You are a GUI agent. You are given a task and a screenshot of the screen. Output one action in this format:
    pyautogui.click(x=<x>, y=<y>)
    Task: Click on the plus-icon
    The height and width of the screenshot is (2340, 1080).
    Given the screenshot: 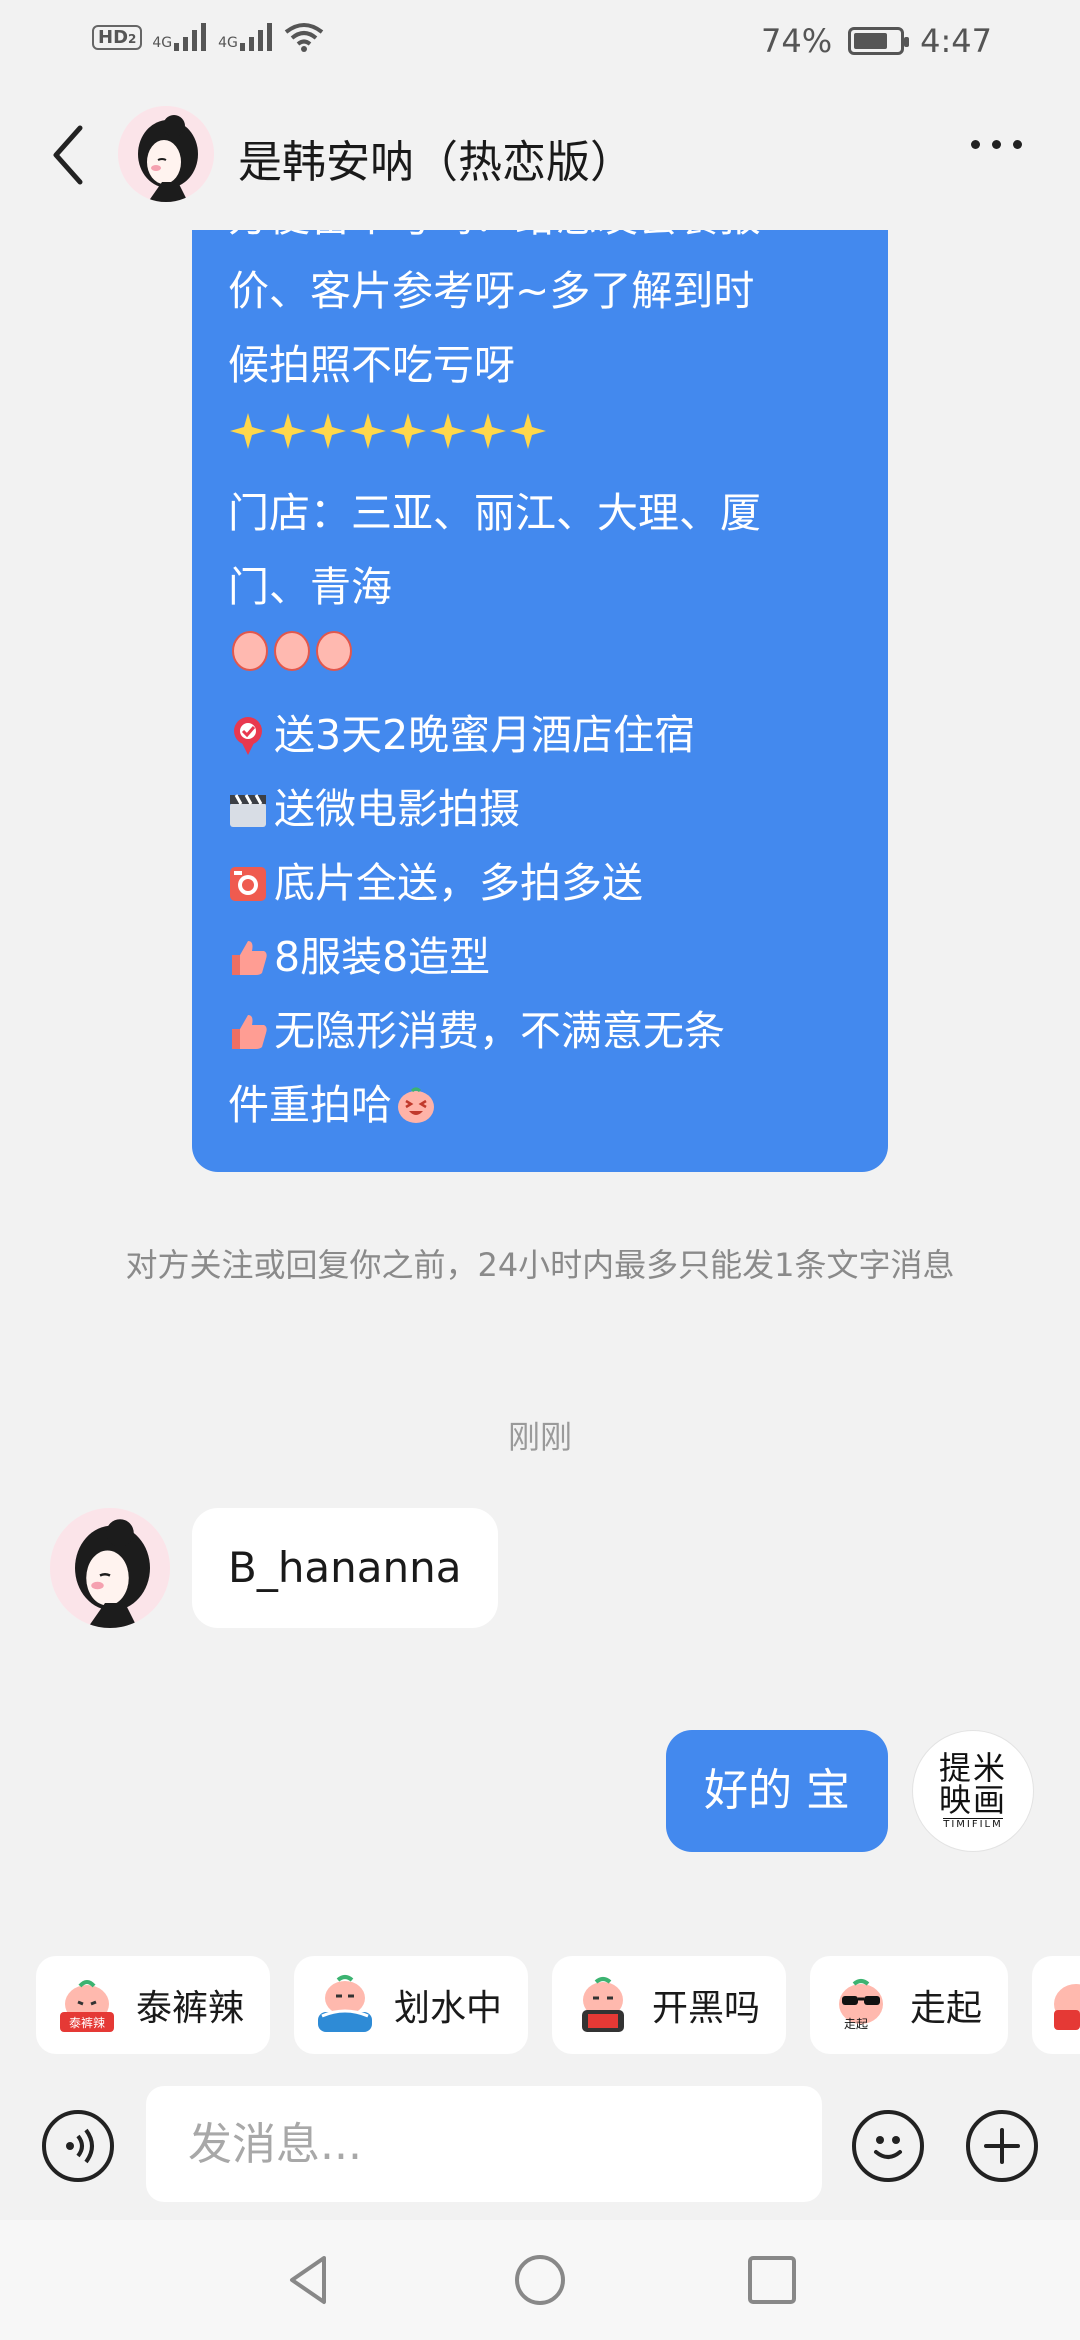 What is the action you would take?
    pyautogui.click(x=1002, y=2146)
    